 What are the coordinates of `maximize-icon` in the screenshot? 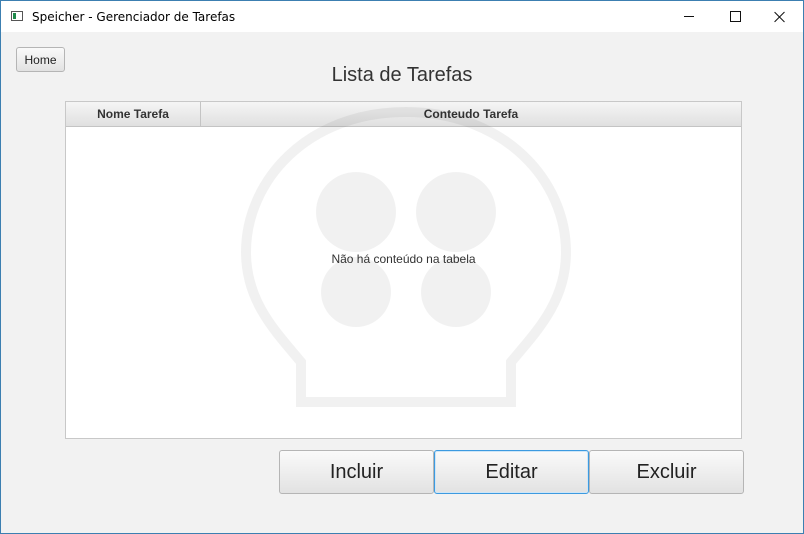 It's located at (735, 16).